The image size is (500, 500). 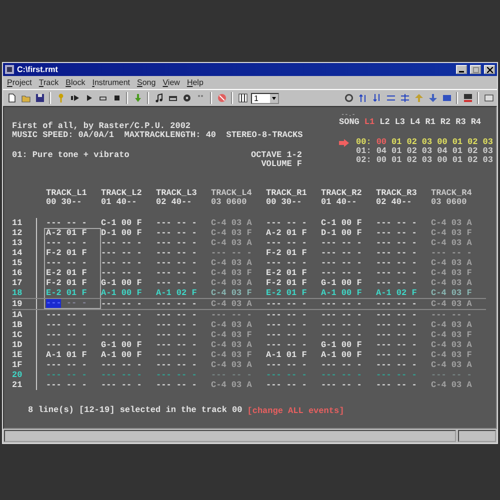 What do you see at coordinates (24, 375) in the screenshot?
I see `line-number: 20` at bounding box center [24, 375].